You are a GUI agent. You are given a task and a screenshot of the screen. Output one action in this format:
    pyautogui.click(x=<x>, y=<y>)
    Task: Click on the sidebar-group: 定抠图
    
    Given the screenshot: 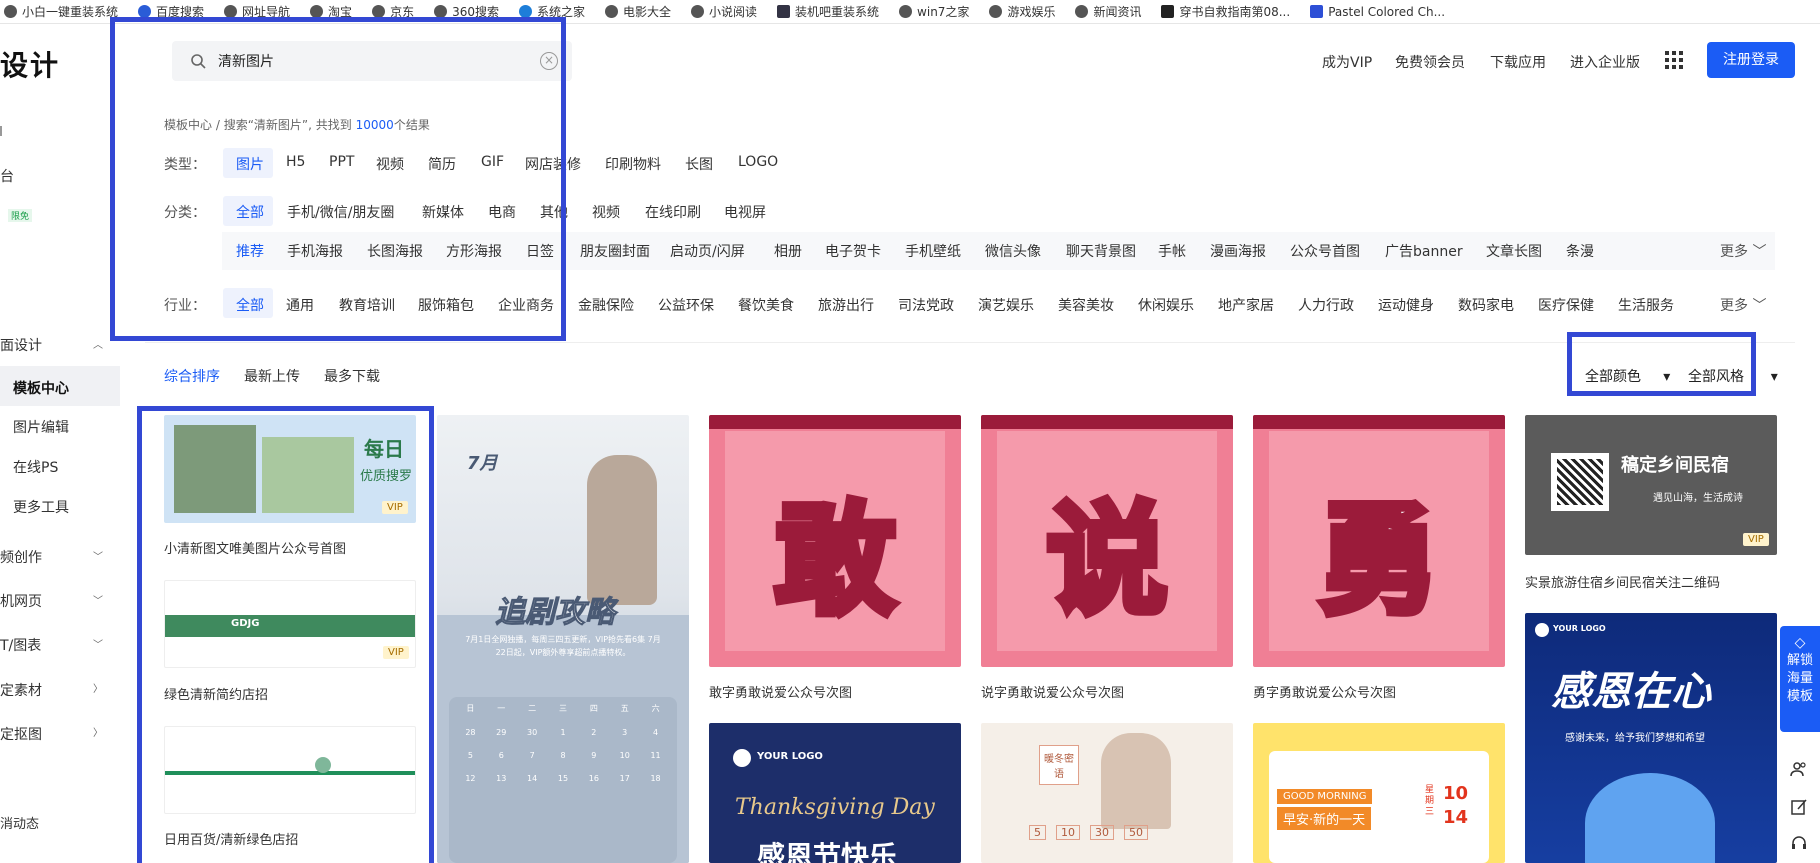 What is the action you would take?
    pyautogui.click(x=21, y=734)
    